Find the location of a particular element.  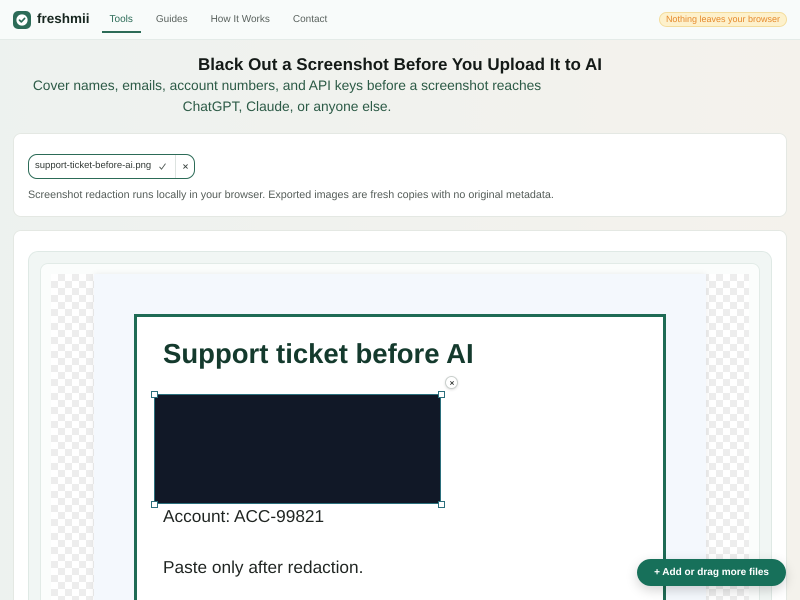

nav-link: How It Works is located at coordinates (240, 20).